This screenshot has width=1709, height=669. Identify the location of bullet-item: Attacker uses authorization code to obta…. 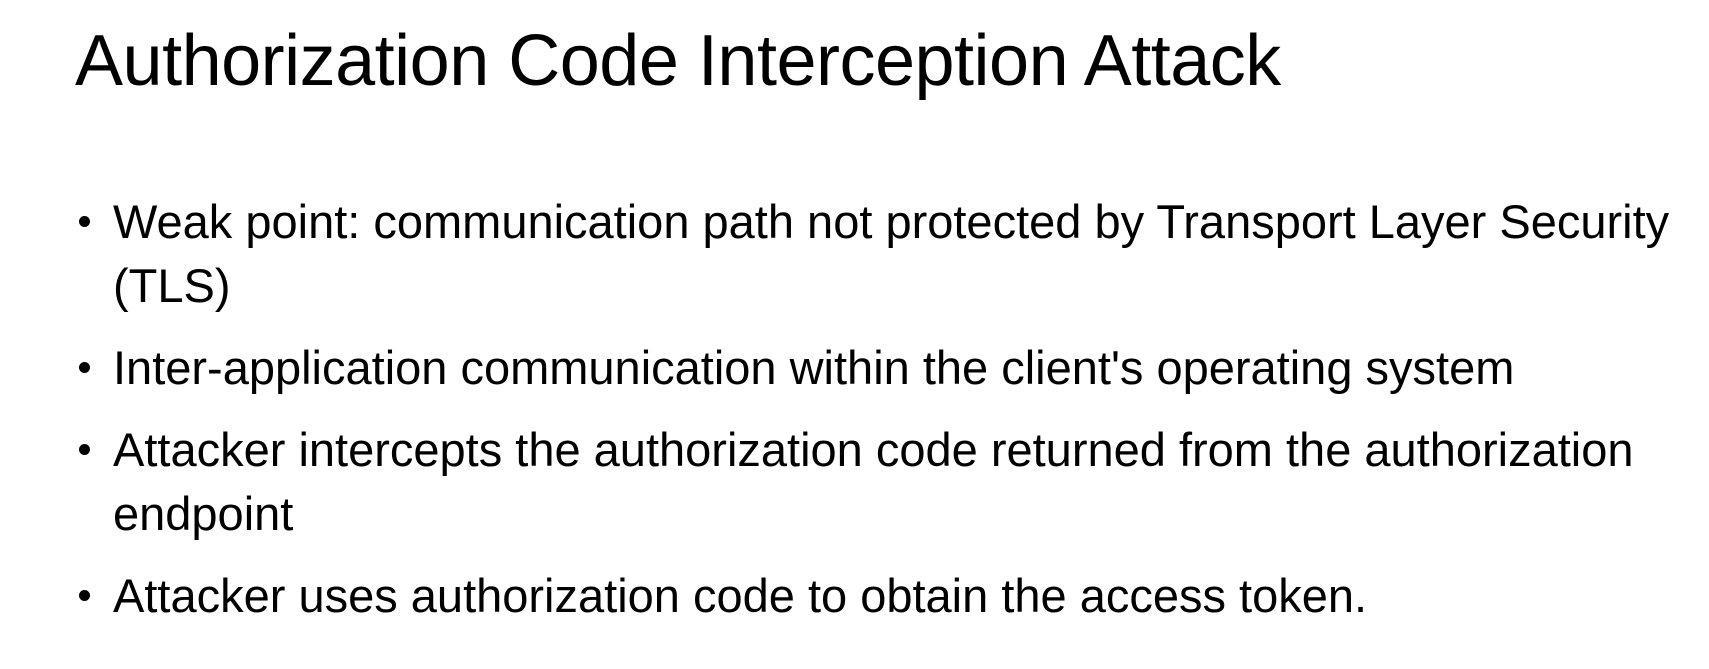
(886, 596).